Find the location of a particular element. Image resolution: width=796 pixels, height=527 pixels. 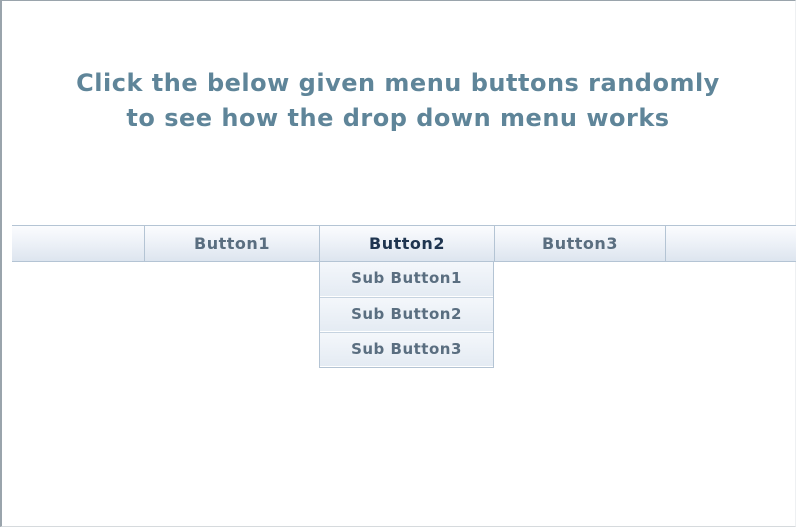

menu-button-2: Button2 is located at coordinates (407, 243).